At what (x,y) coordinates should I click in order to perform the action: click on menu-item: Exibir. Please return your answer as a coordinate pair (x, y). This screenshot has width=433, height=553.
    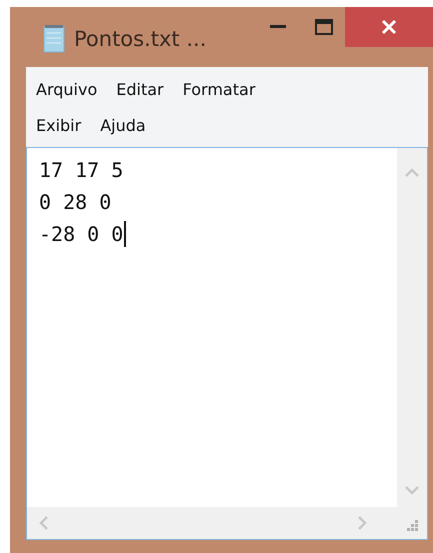
    Looking at the image, I should click on (59, 125).